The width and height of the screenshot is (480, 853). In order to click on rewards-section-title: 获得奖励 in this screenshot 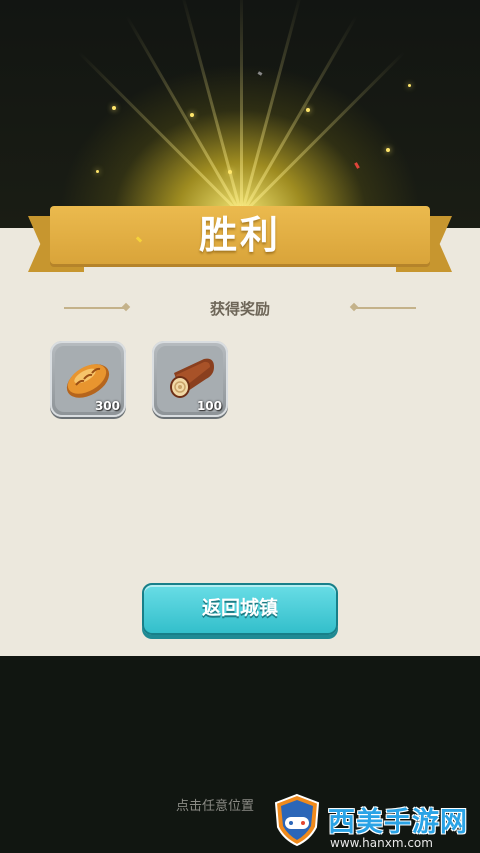, I will do `click(239, 309)`.